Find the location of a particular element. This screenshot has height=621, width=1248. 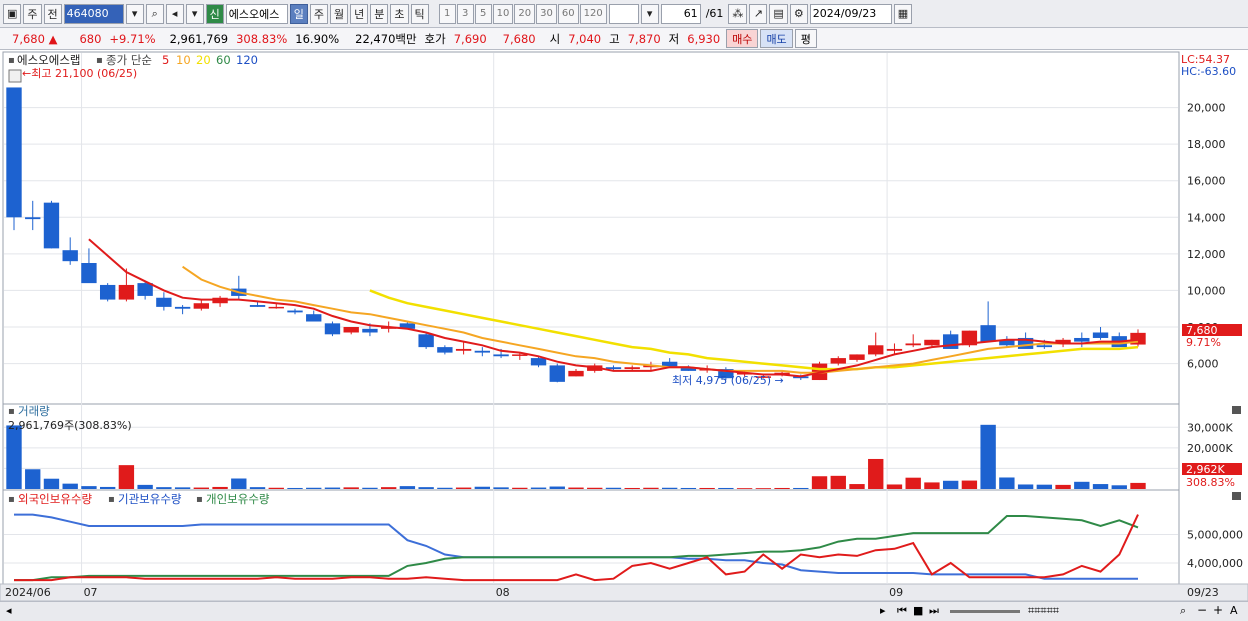

draw-tool-icon: ↗ is located at coordinates (758, 13).